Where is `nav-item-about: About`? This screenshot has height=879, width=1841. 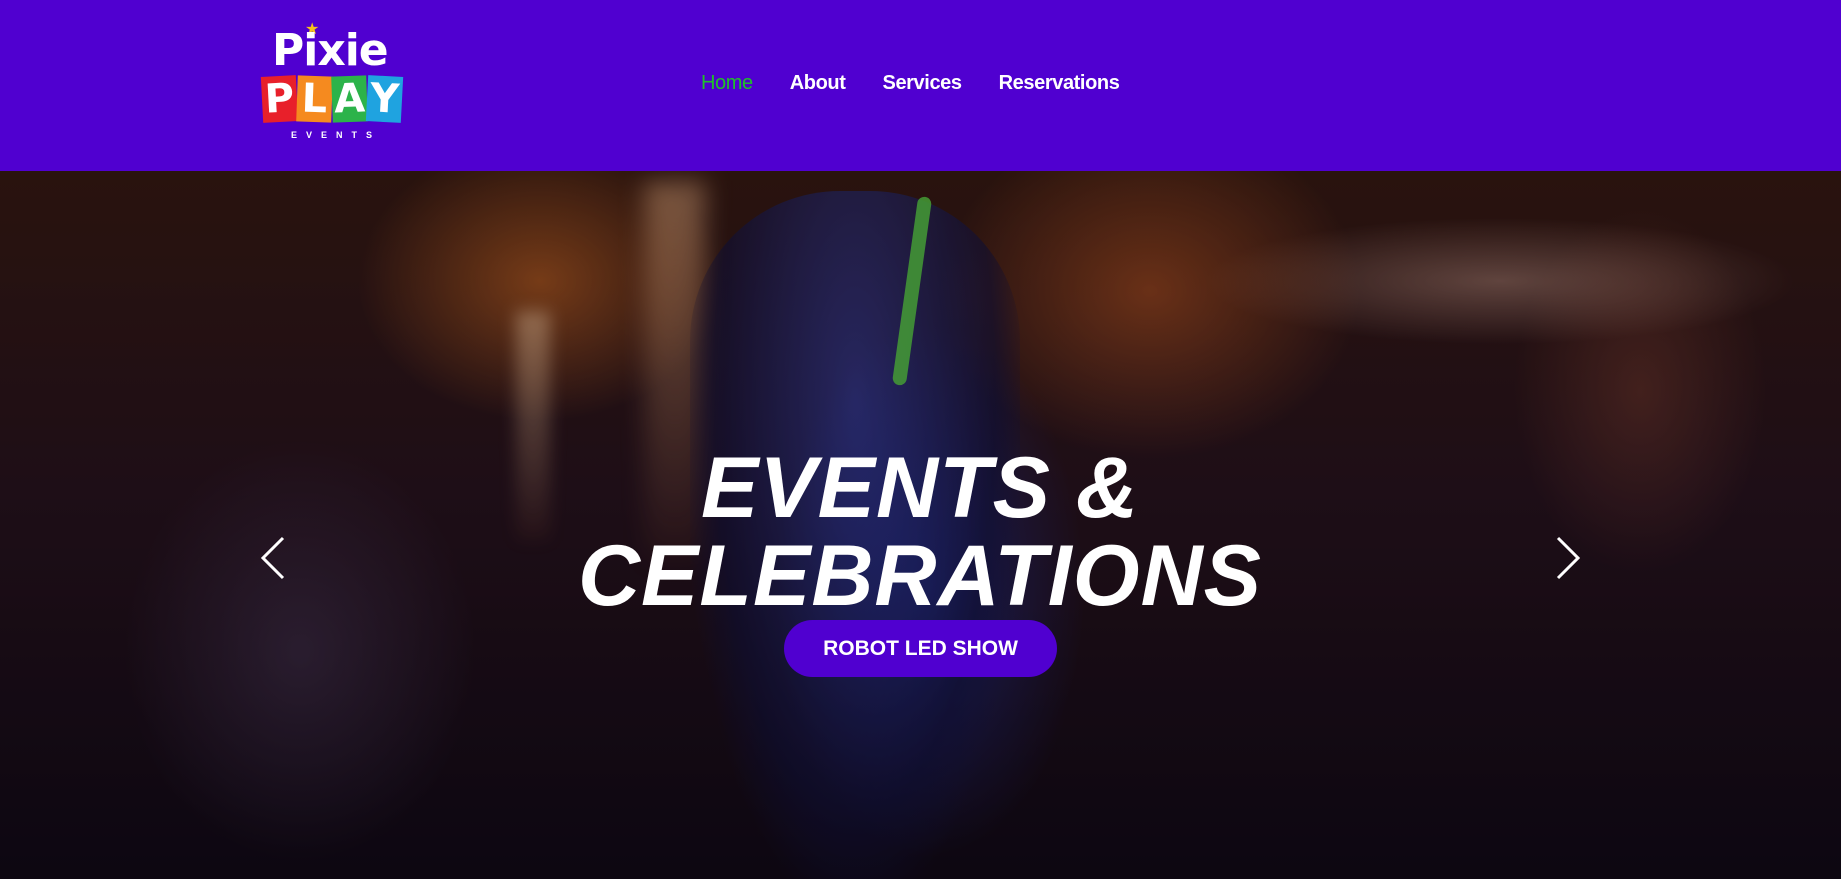
nav-item-about: About is located at coordinates (818, 83).